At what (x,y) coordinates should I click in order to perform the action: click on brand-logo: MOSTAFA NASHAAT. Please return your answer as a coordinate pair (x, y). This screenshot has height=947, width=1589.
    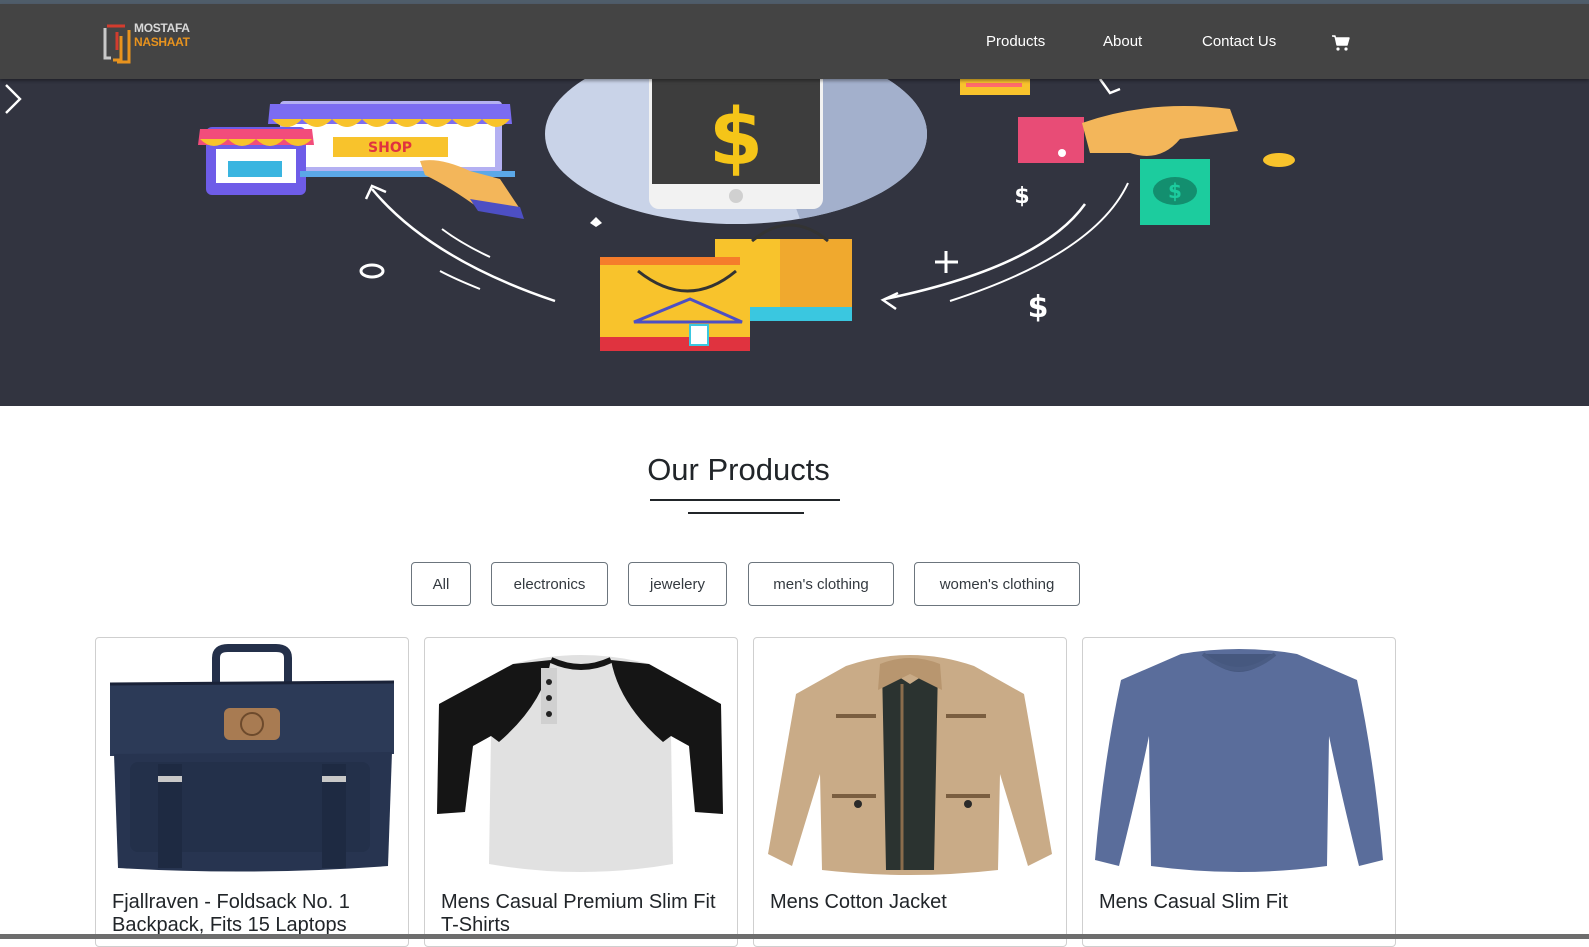
    Looking at the image, I should click on (150, 43).